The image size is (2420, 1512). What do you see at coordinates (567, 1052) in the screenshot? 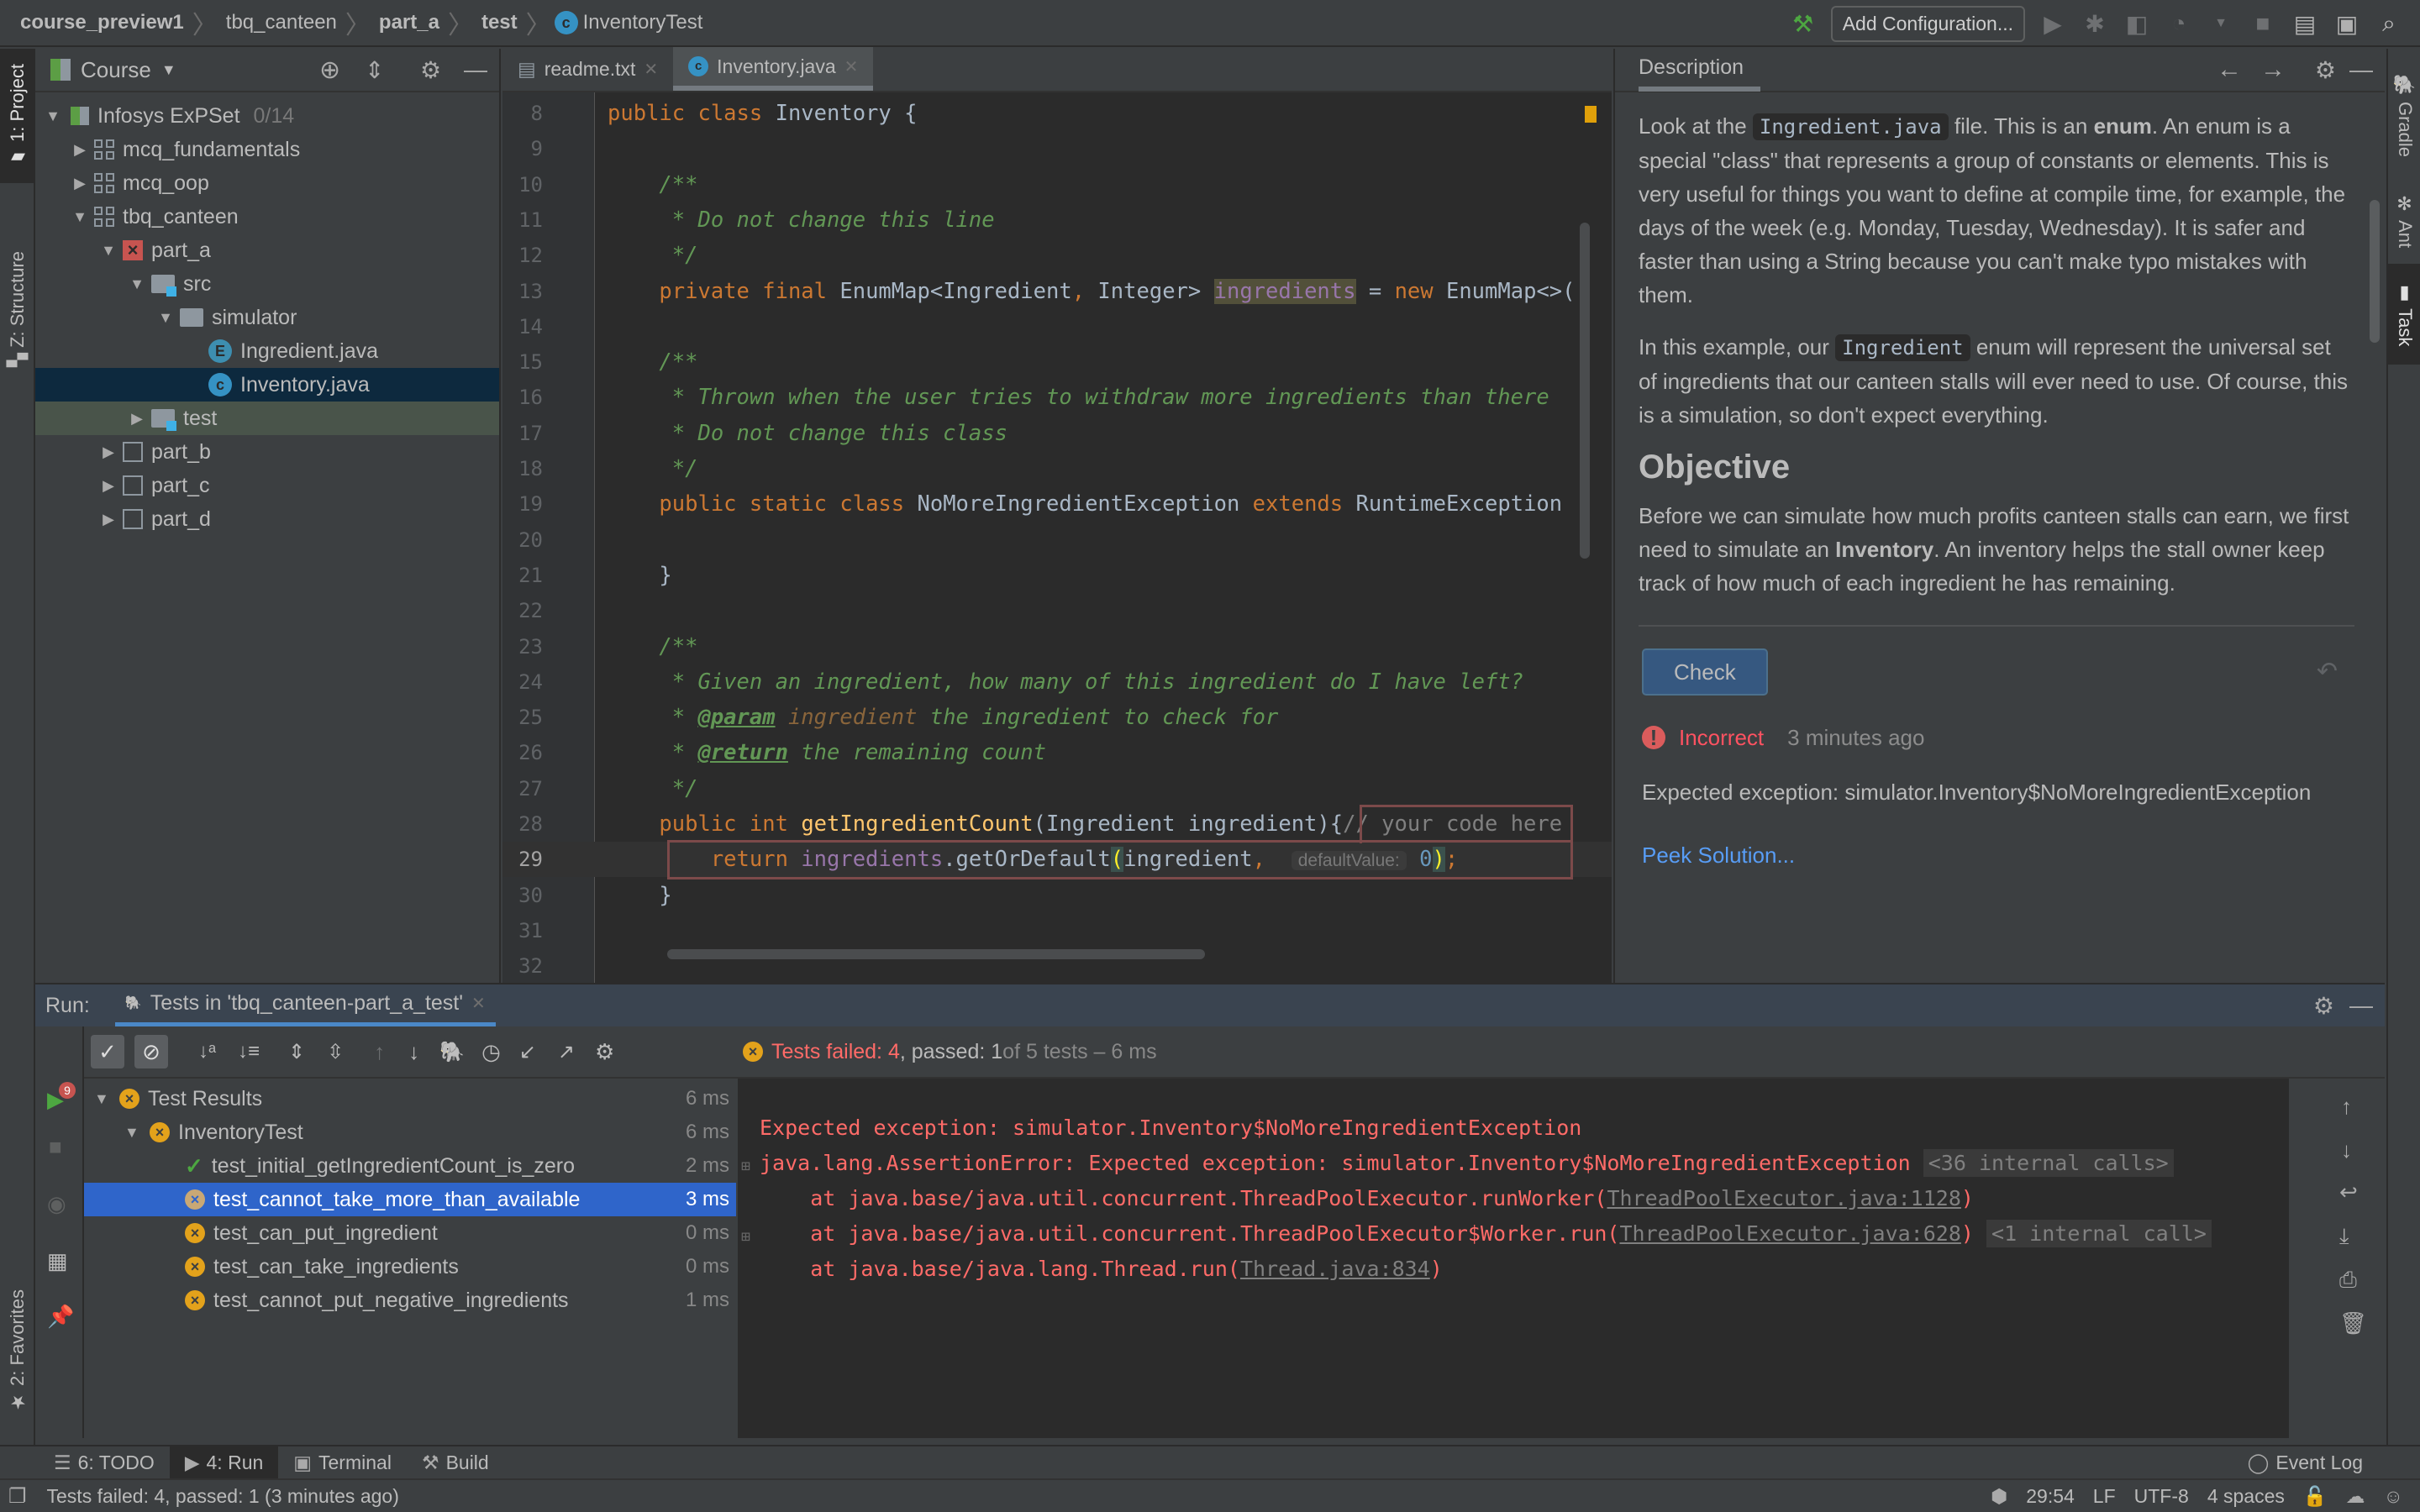
I see `export-tests-icon: ↗` at bounding box center [567, 1052].